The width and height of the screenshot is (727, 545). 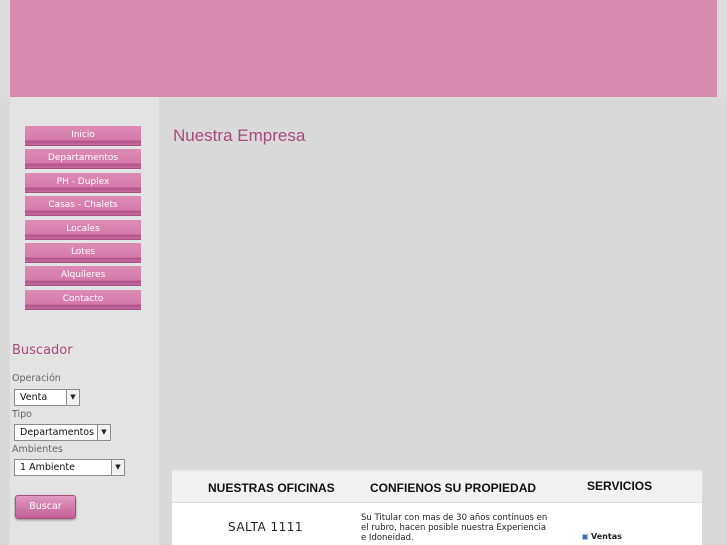 What do you see at coordinates (37, 449) in the screenshot?
I see `ambientes-label: Ambientes` at bounding box center [37, 449].